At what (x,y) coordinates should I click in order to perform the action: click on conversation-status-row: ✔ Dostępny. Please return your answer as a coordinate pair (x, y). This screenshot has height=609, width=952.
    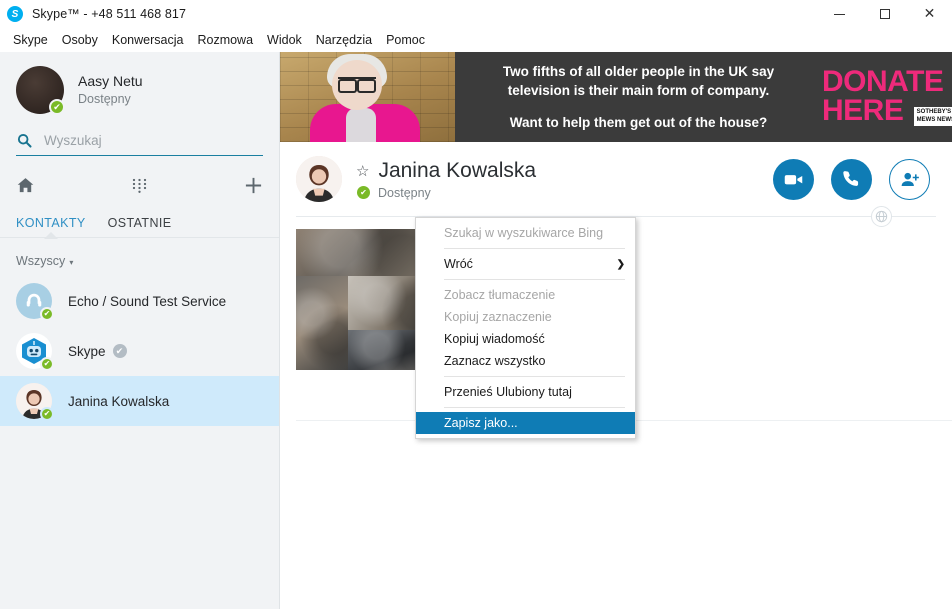
    Looking at the image, I should click on (446, 193).